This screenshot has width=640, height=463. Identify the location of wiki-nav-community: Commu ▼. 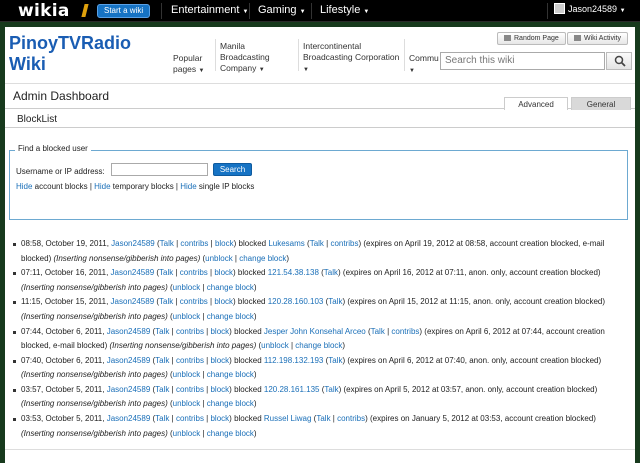
(424, 65).